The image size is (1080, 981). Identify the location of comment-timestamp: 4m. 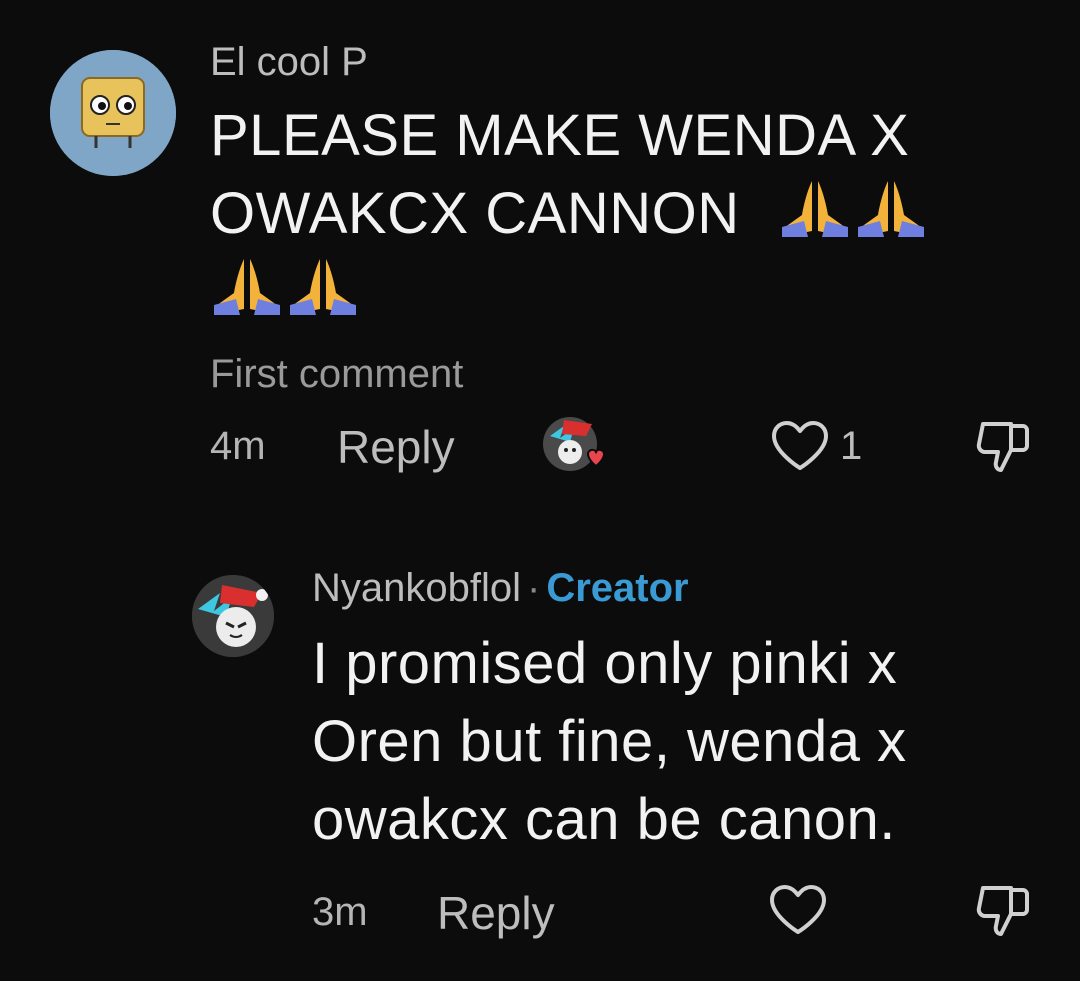
(238, 446).